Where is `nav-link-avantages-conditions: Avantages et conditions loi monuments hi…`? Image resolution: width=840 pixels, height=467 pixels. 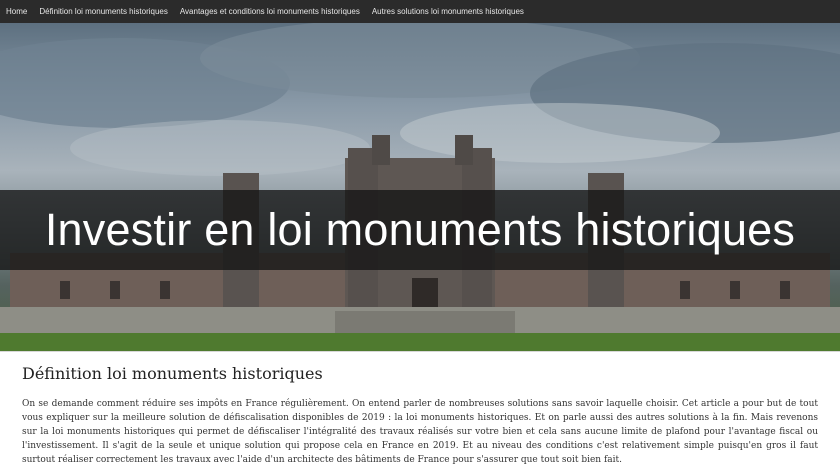 nav-link-avantages-conditions: Avantages et conditions loi monuments hi… is located at coordinates (270, 11).